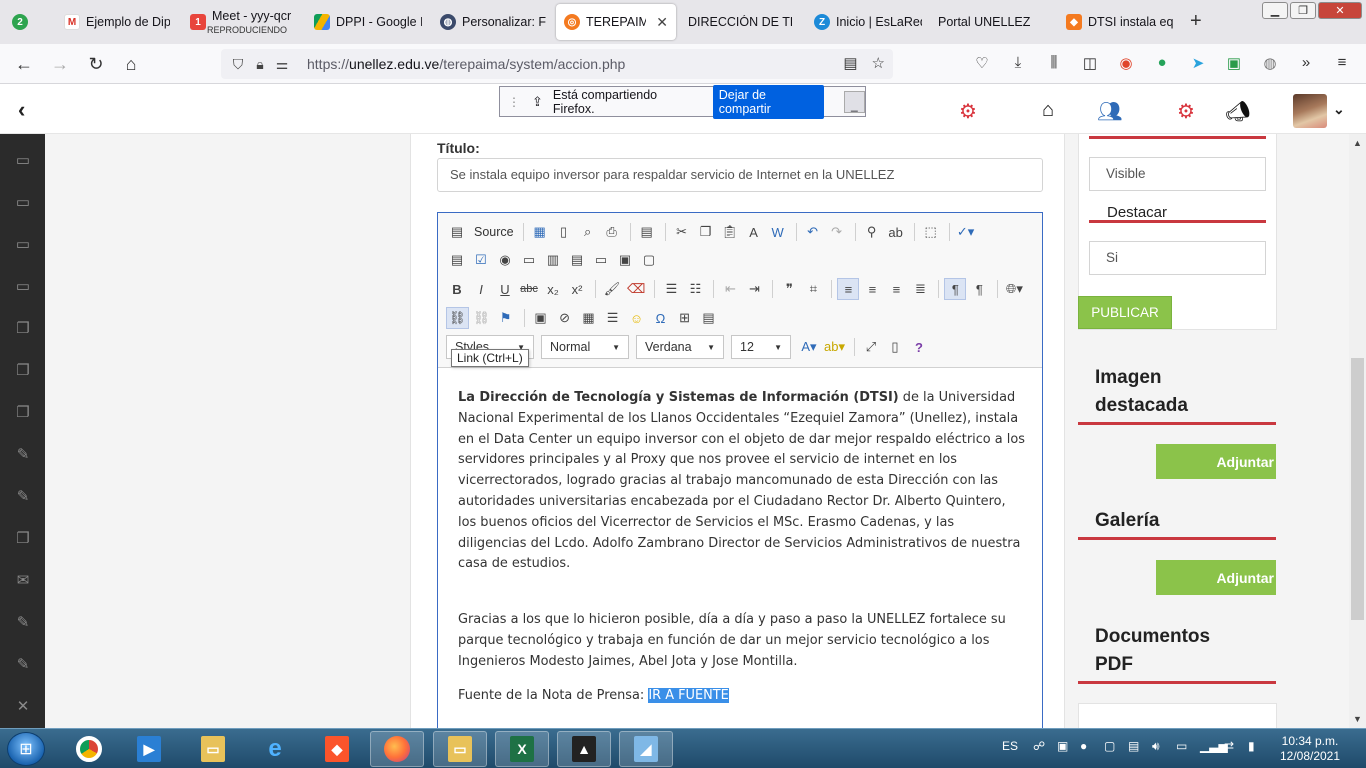  I want to click on excel-app: X, so click(522, 749).